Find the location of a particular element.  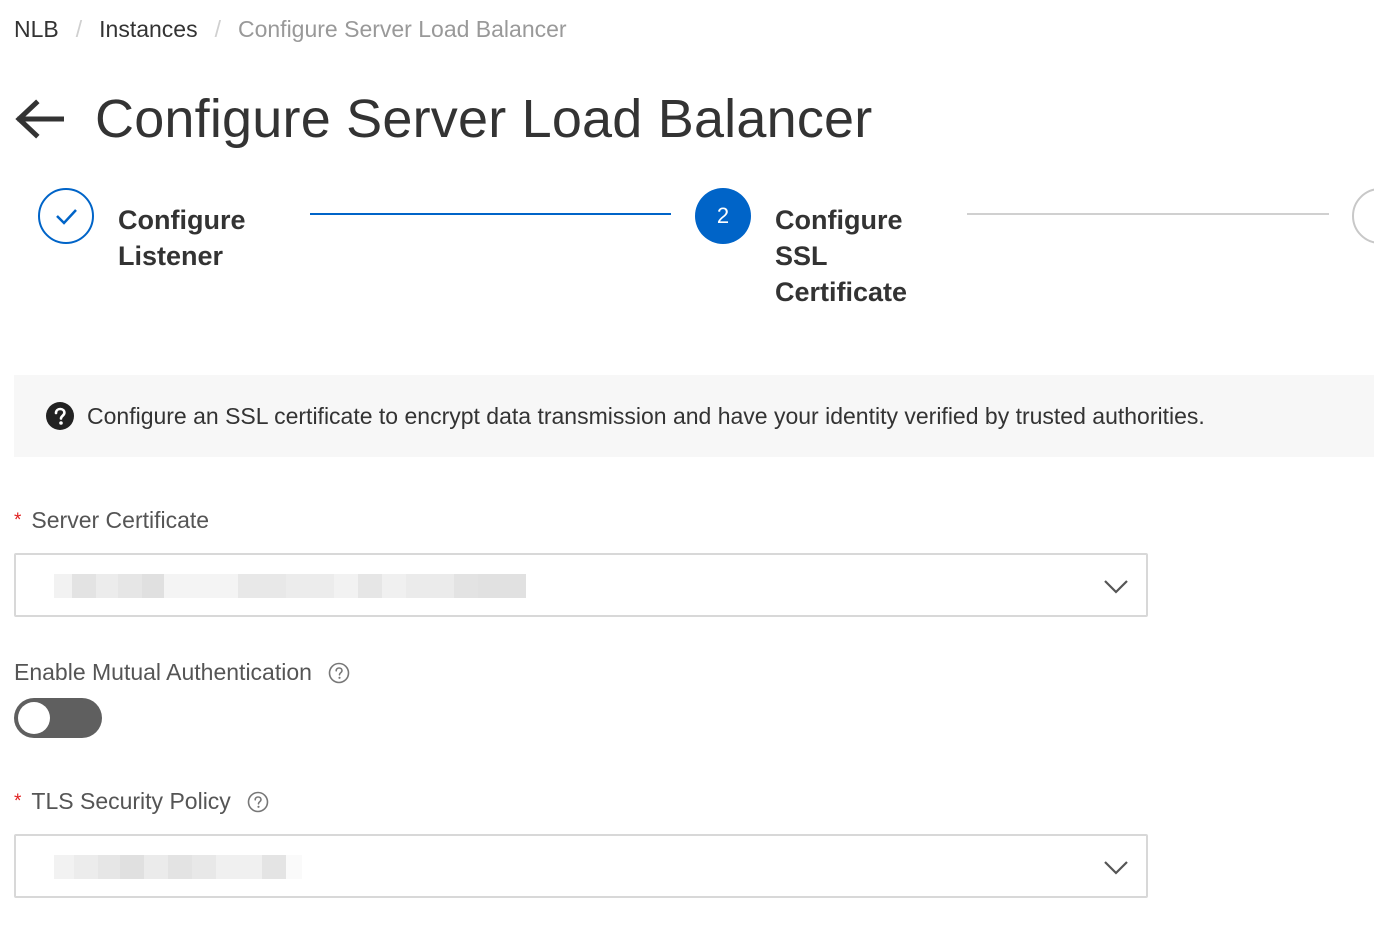

check-icon is located at coordinates (66, 217).